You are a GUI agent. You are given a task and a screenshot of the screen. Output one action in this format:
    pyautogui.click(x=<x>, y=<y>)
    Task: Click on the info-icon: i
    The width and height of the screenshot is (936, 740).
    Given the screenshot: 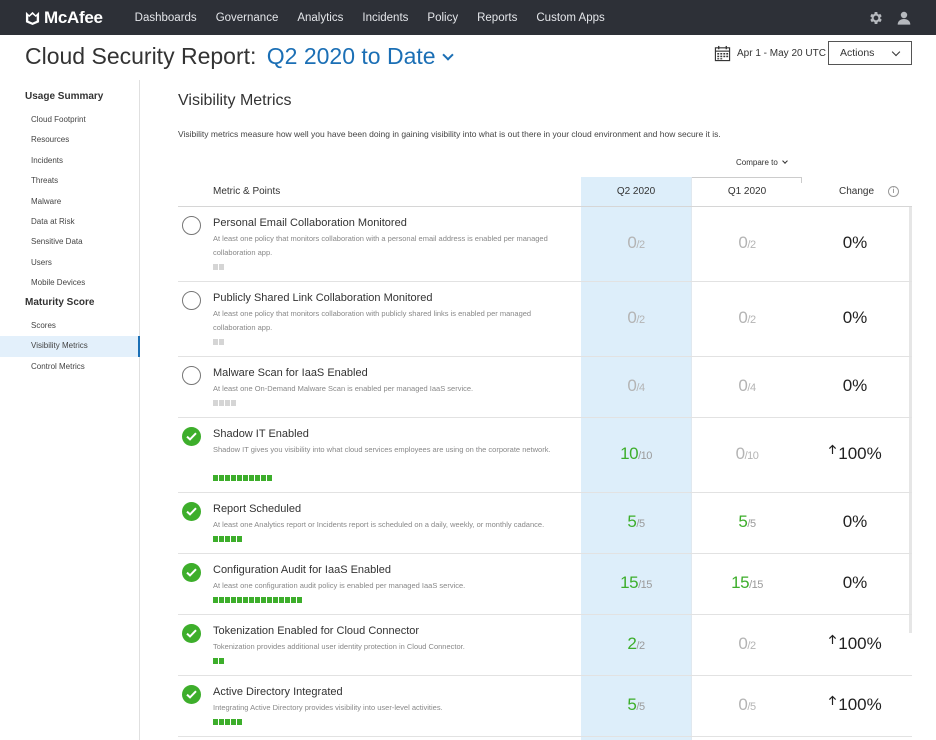 What is the action you would take?
    pyautogui.click(x=893, y=191)
    